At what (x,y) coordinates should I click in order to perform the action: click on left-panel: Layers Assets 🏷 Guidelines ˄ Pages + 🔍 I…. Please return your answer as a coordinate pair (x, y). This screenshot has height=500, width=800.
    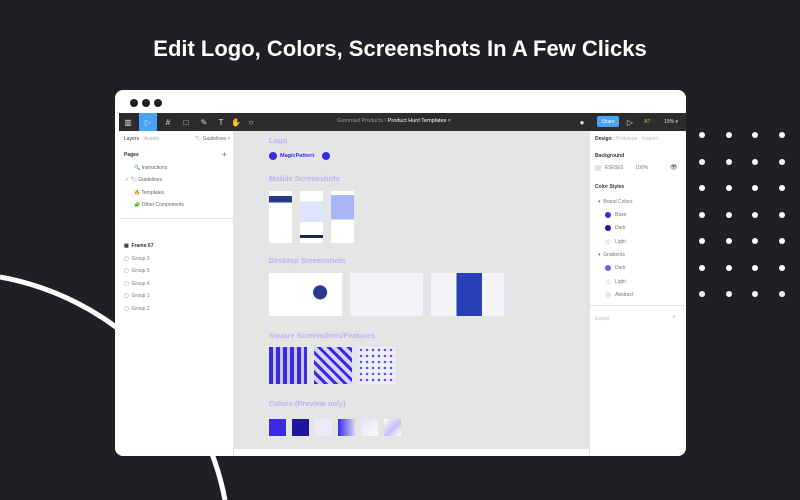
    Looking at the image, I should click on (176, 293).